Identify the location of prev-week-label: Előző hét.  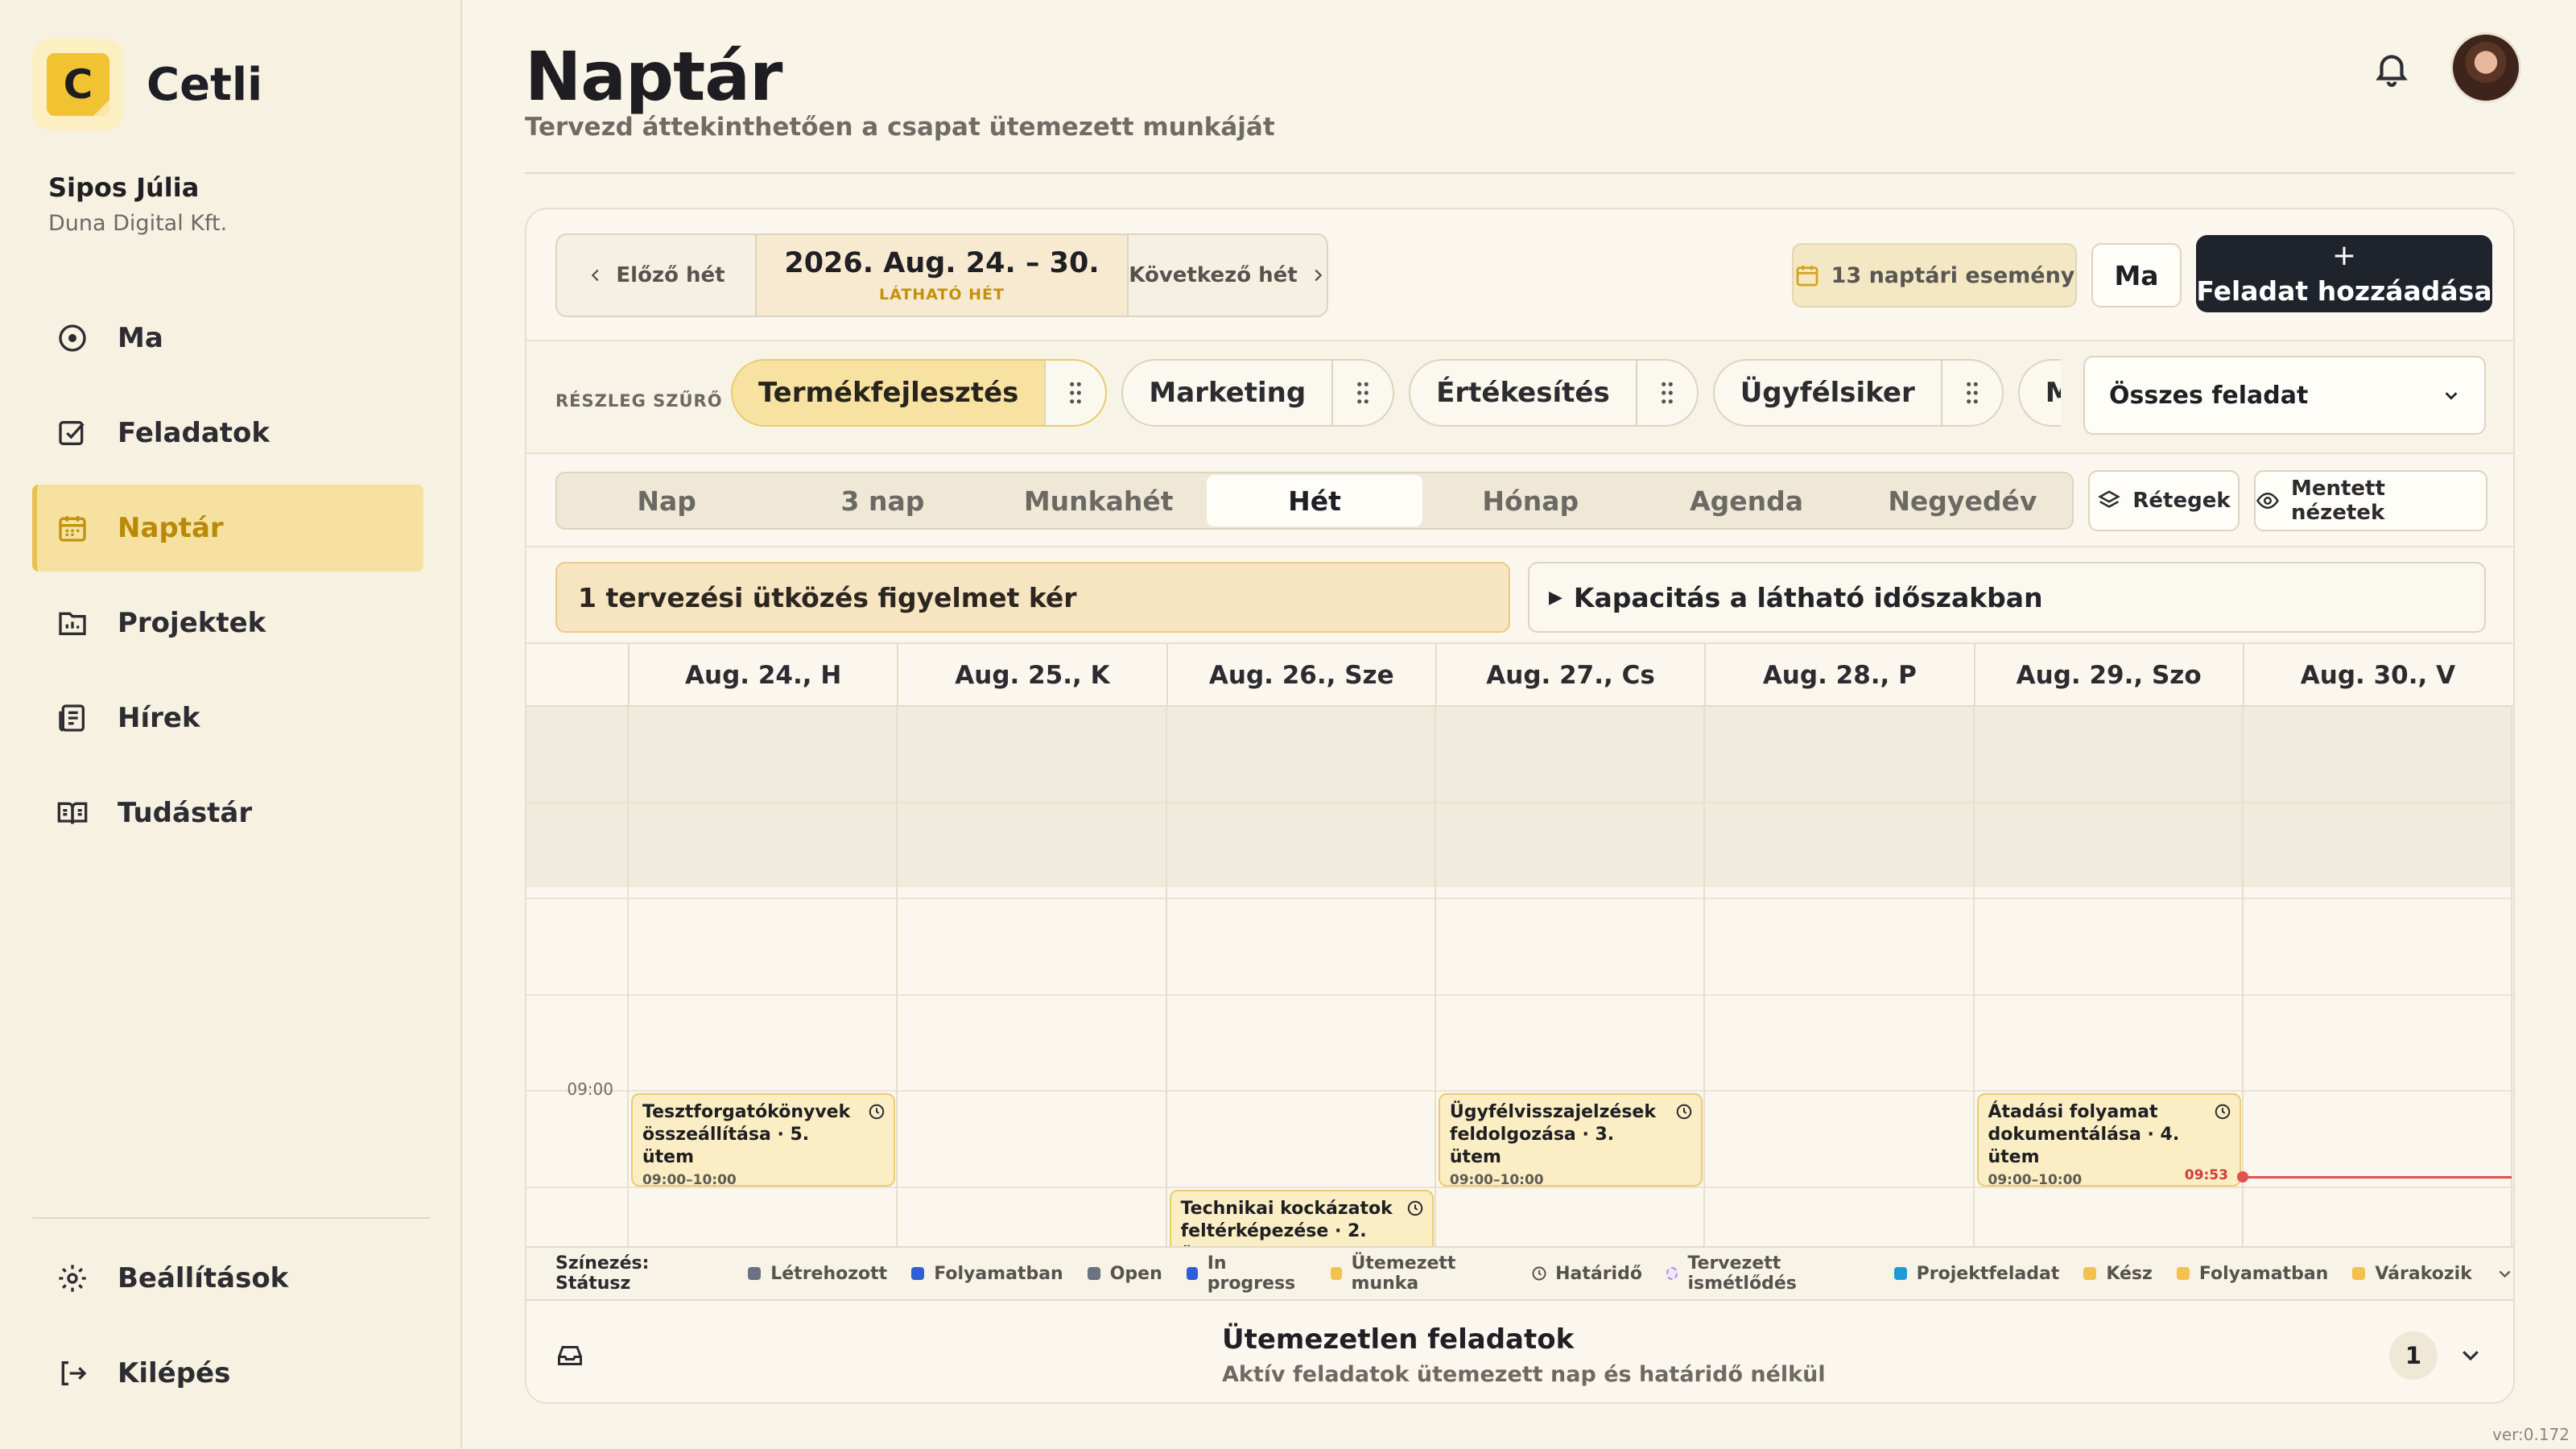
(670, 275).